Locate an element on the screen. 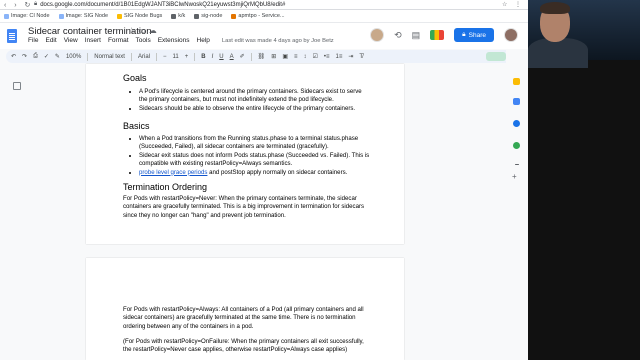 This screenshot has height=360, width=640. bookmark-item: k/k is located at coordinates (178, 16).